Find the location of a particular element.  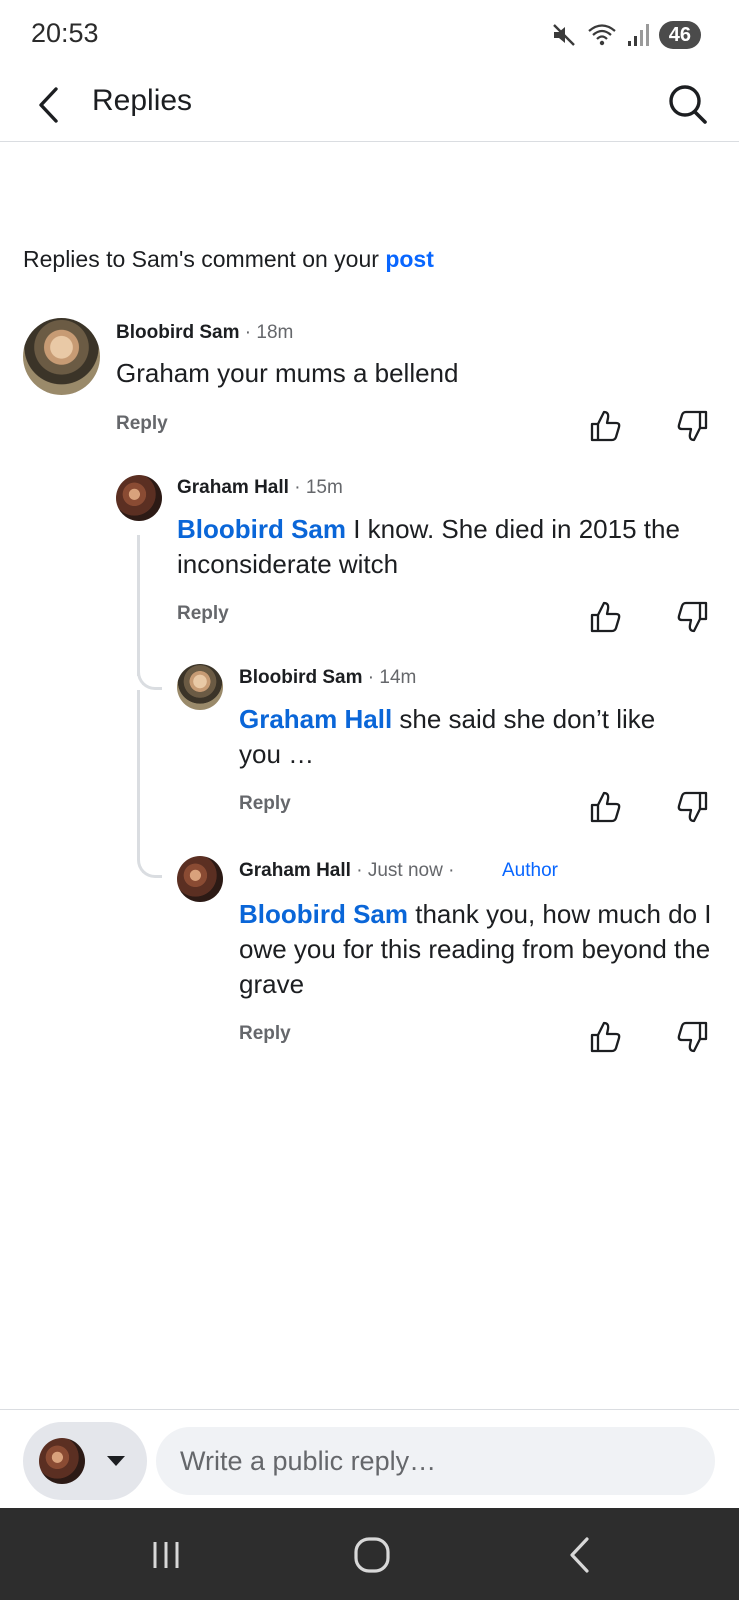

system-nav-bar is located at coordinates (369, 1554).